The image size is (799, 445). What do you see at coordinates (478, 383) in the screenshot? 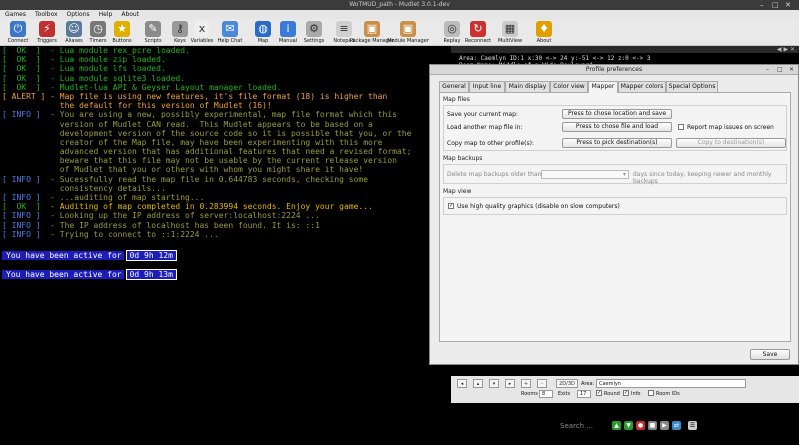
I see `map-pan-up-button: ▴` at bounding box center [478, 383].